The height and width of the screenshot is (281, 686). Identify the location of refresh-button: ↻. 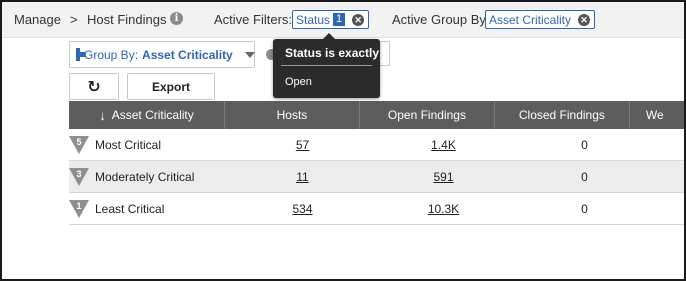
(94, 86).